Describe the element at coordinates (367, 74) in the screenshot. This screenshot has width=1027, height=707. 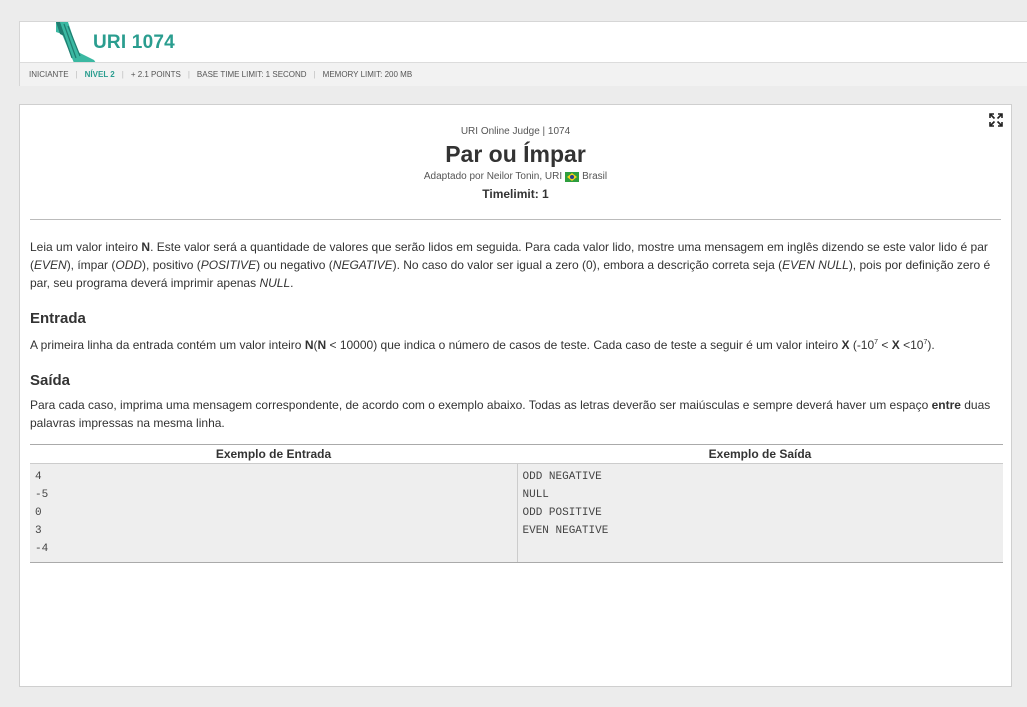
I see `memory-limit-label: MEMORY LIMIT: 200 MB` at that location.